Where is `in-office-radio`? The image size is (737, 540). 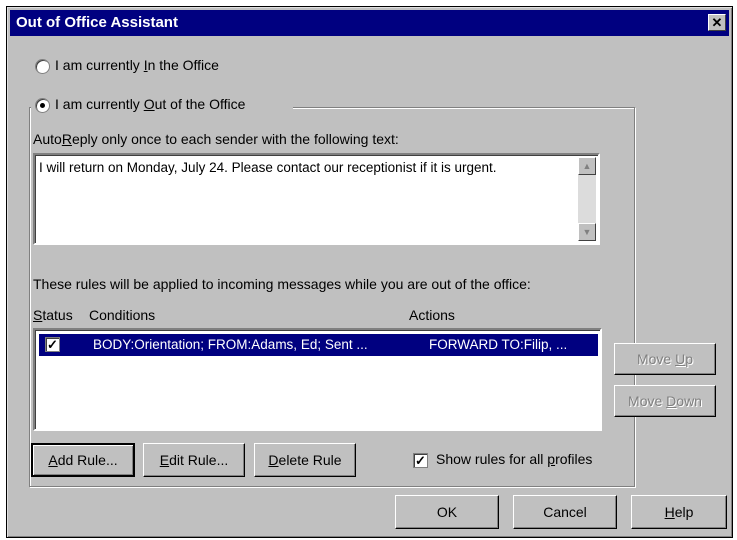
in-office-radio is located at coordinates (42, 66).